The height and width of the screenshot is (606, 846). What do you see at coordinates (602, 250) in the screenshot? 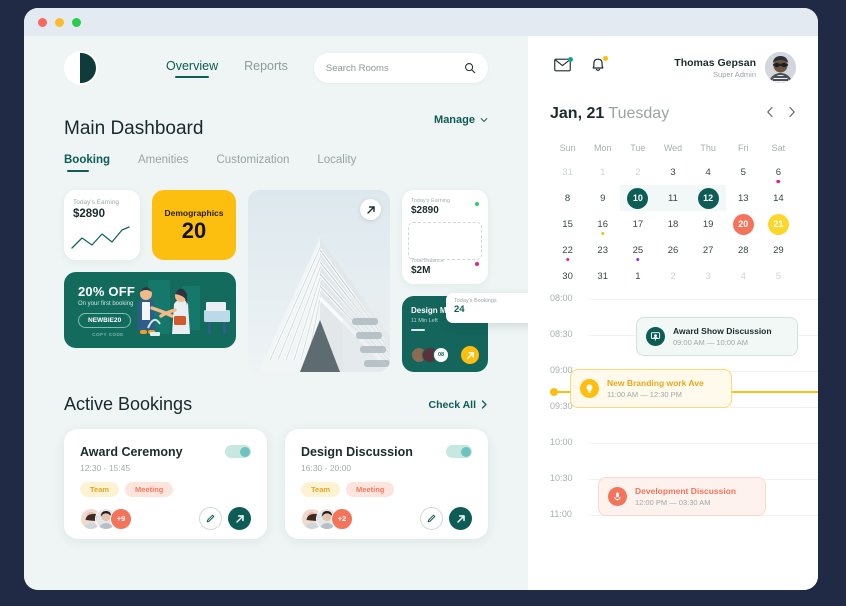
I see `calendar-day-23: 23` at bounding box center [602, 250].